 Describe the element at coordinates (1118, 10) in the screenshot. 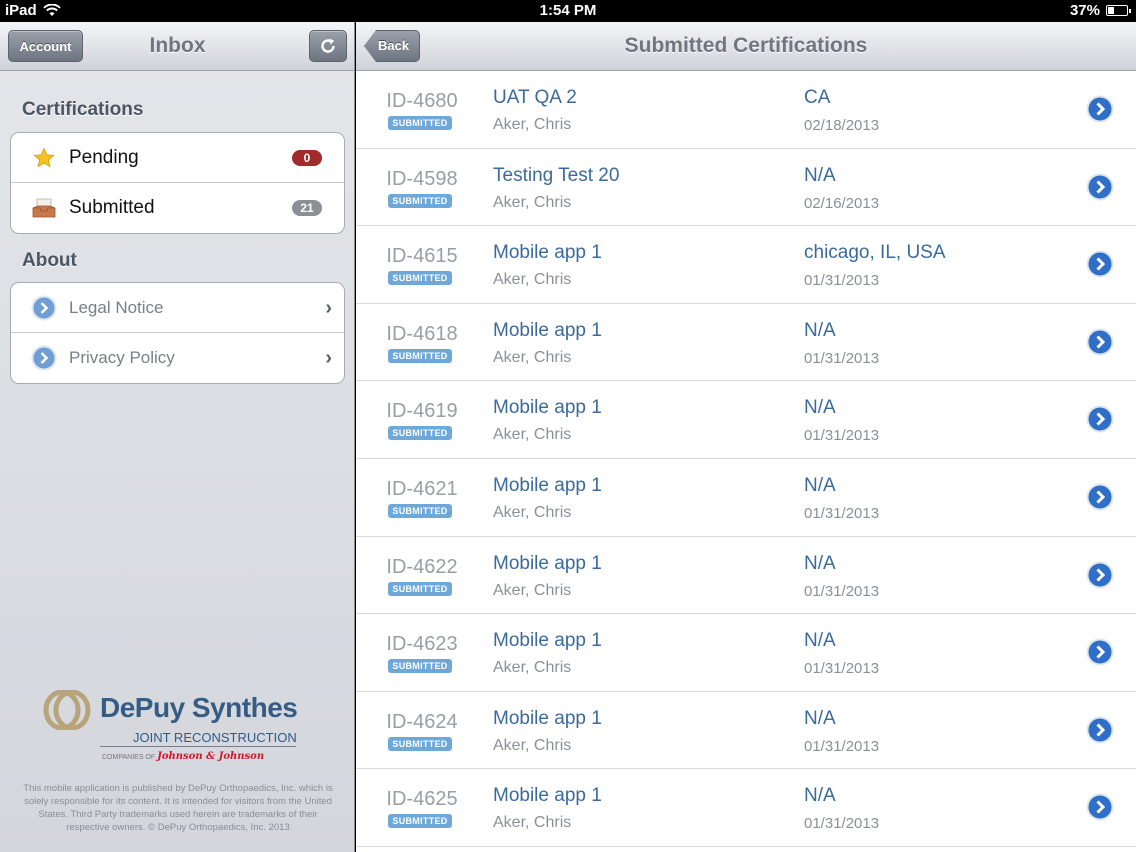

I see `battery-icon` at that location.